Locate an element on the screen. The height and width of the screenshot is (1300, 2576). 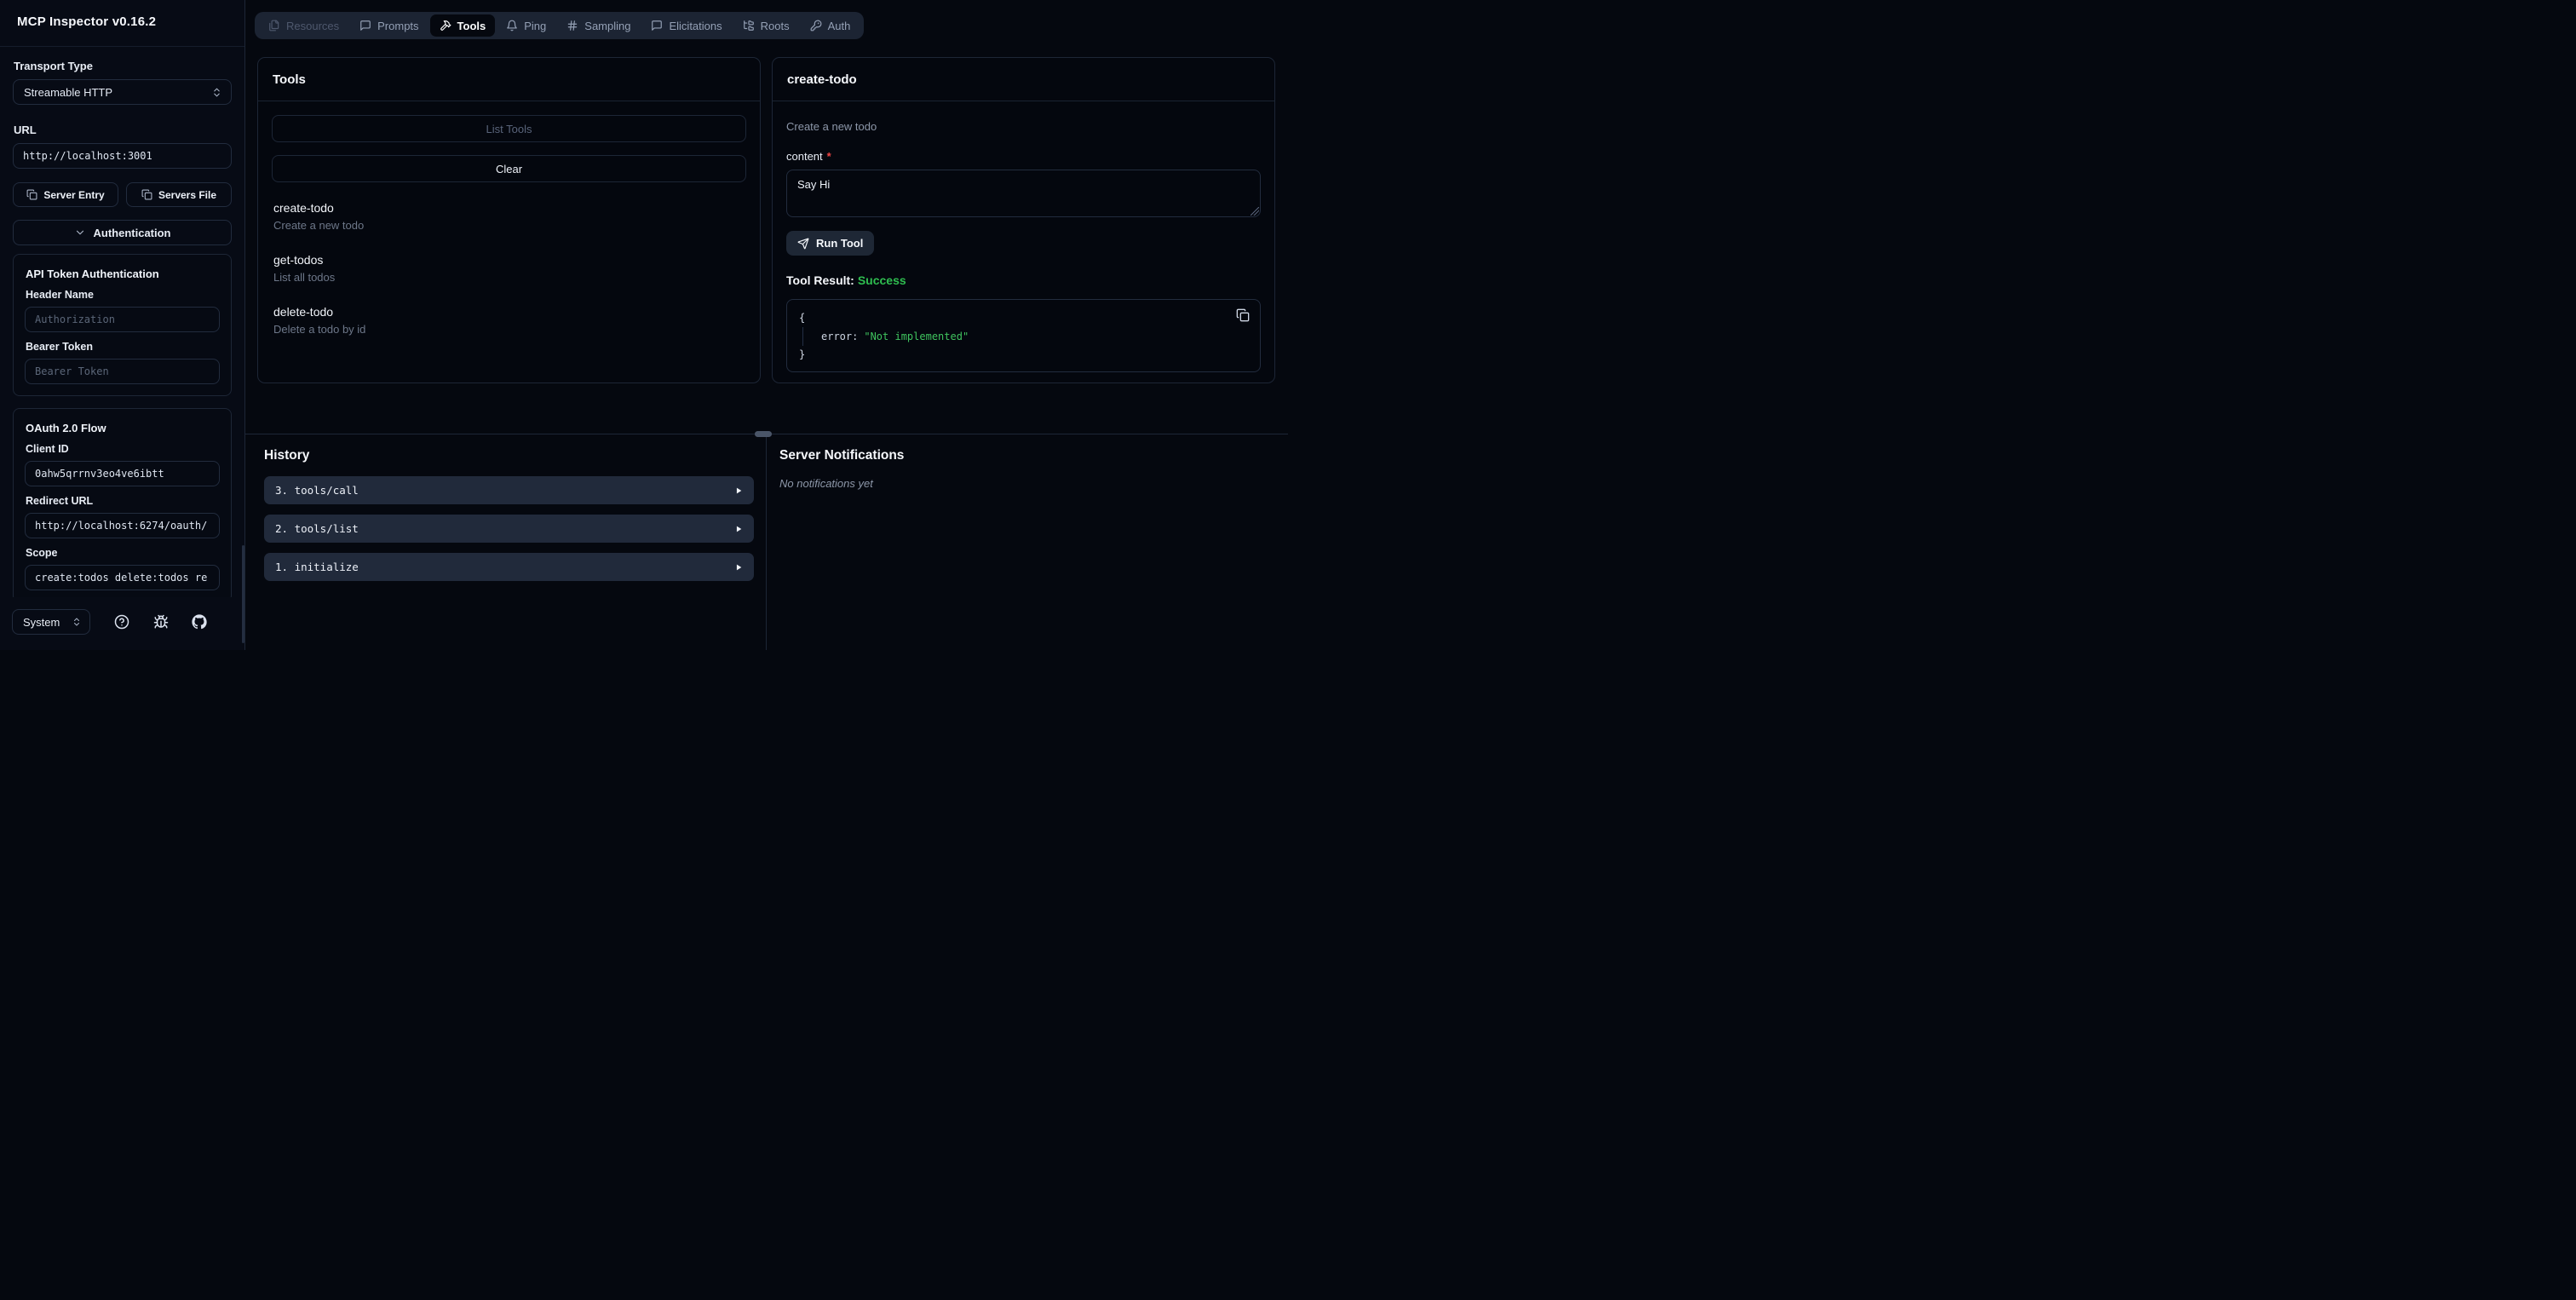
content-input: Say Hi is located at coordinates (1023, 193).